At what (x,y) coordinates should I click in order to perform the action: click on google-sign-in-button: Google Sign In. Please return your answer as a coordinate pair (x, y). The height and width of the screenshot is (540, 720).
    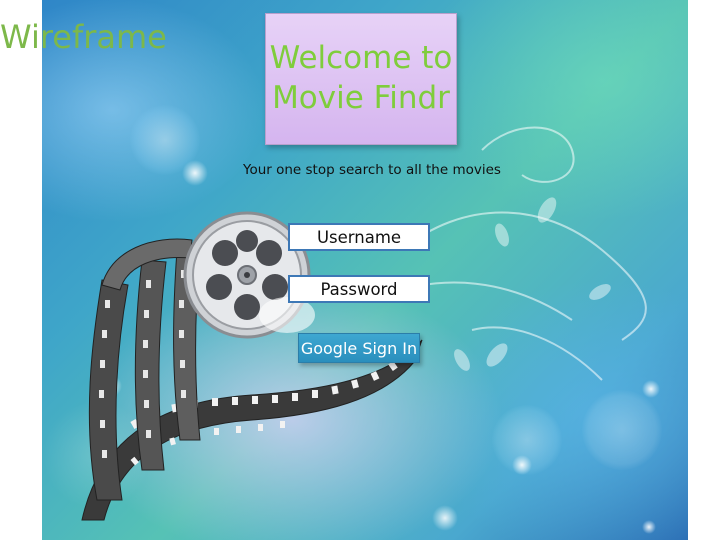
    Looking at the image, I should click on (359, 348).